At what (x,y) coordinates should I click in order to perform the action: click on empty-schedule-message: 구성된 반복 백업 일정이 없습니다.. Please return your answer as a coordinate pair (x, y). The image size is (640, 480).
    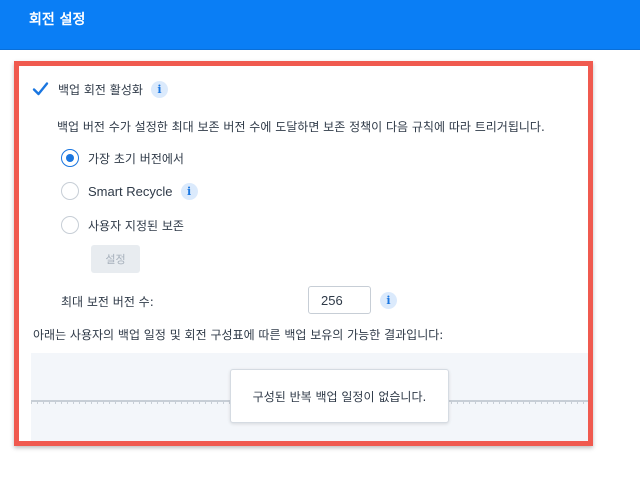
    Looking at the image, I should click on (339, 396).